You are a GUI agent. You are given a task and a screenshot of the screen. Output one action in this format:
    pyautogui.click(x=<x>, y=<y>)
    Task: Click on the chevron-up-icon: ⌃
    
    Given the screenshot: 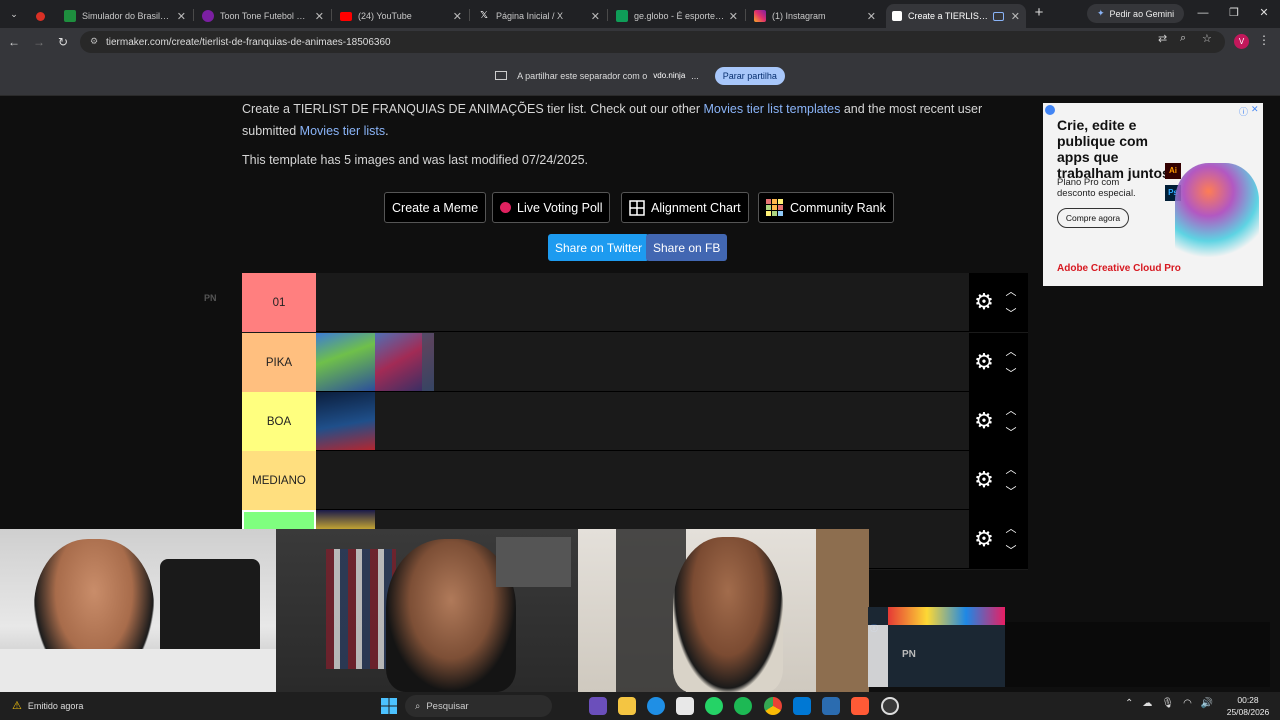 What is the action you would take?
    pyautogui.click(x=1129, y=703)
    